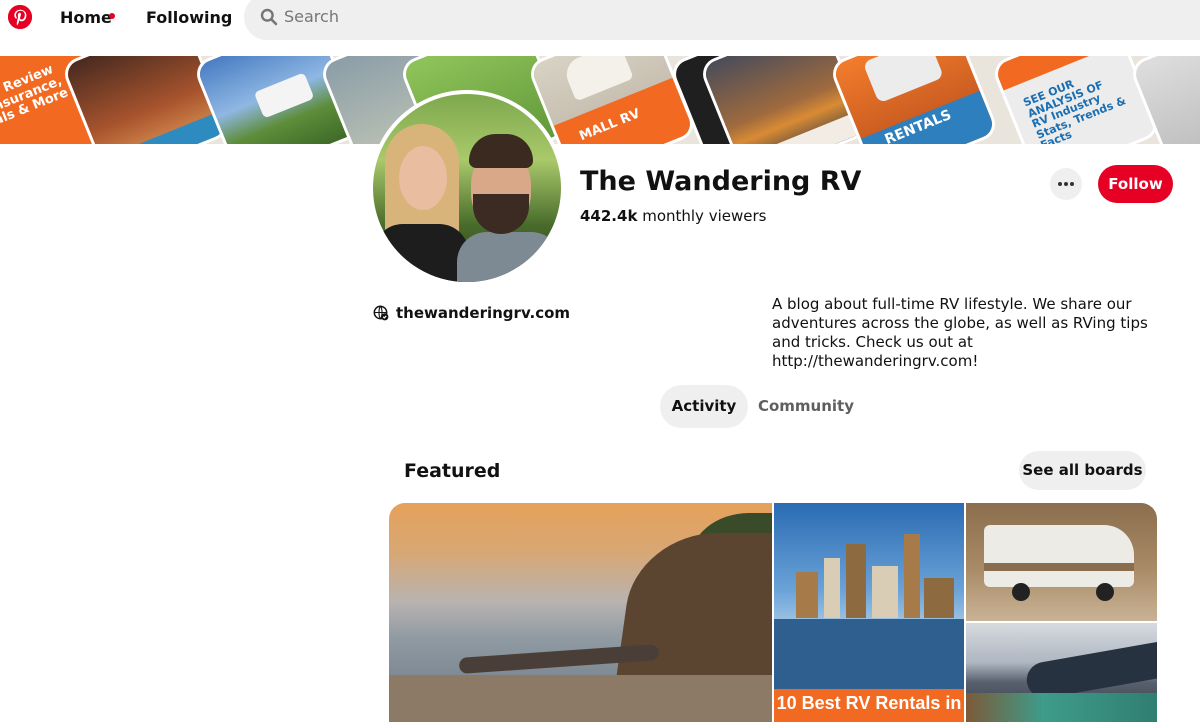 Image resolution: width=1200 pixels, height=722 pixels. Describe the element at coordinates (452, 471) in the screenshot. I see `featured-heading: Featured` at that location.